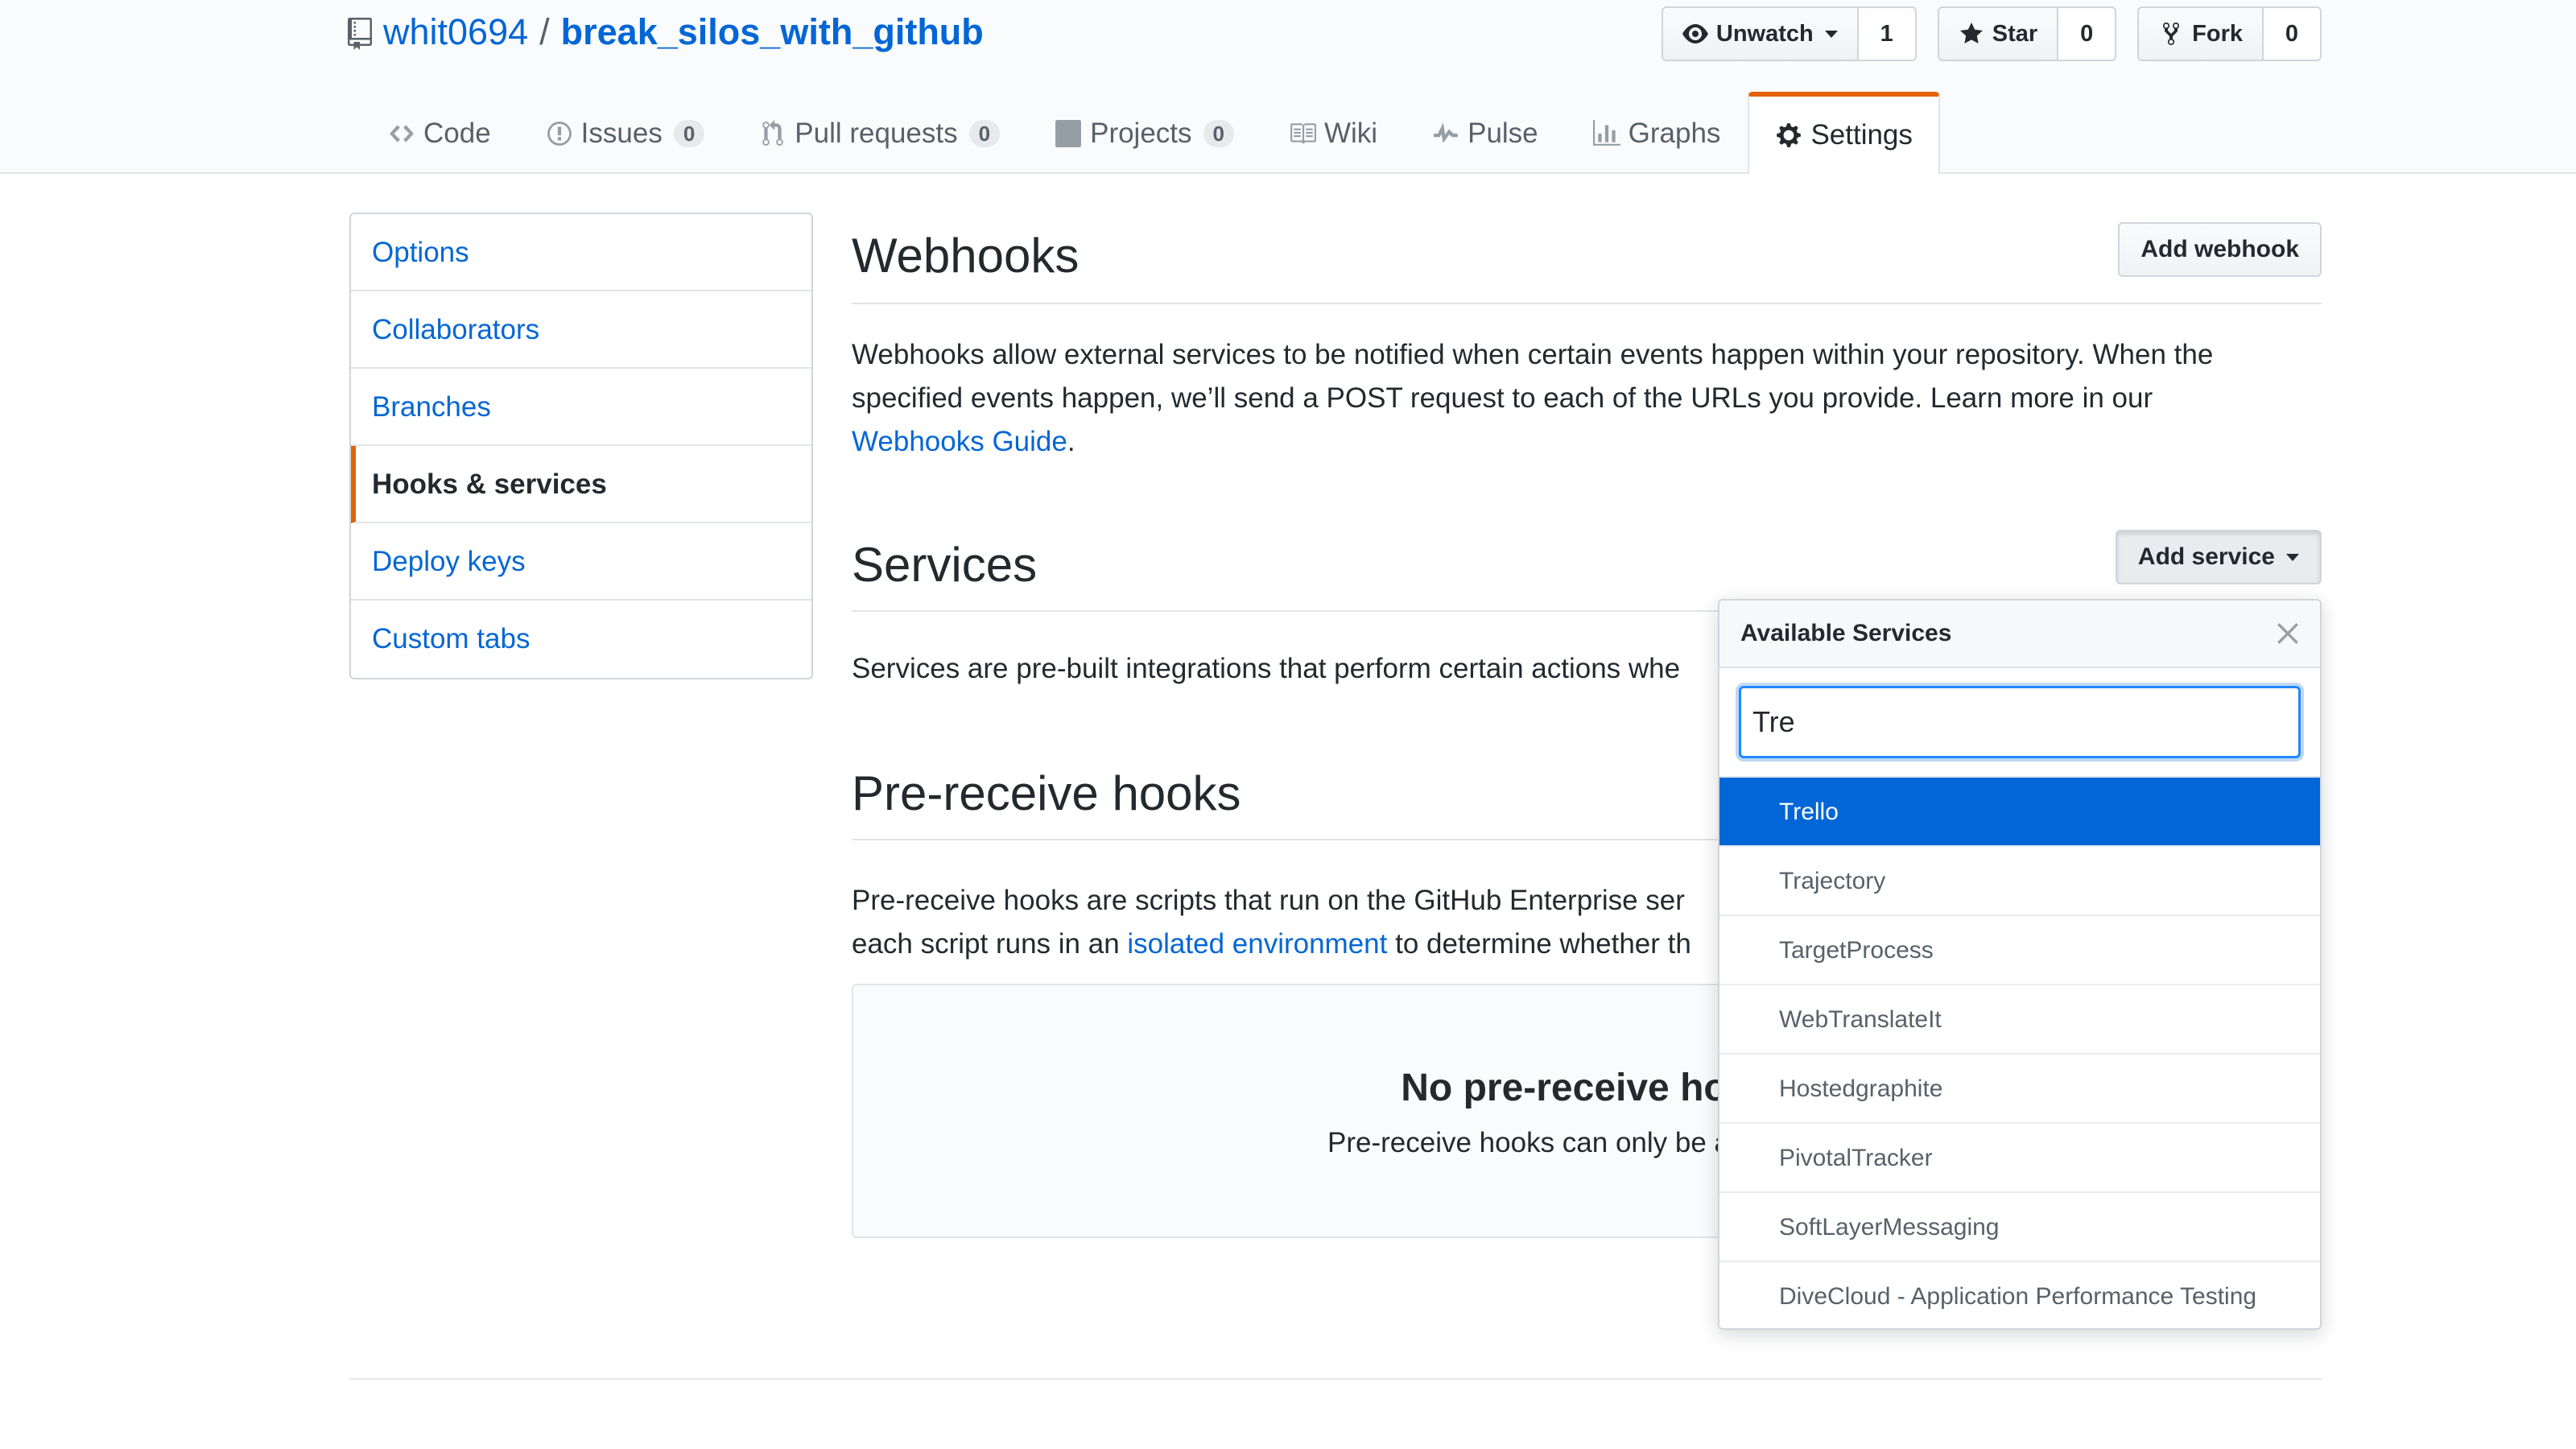 The image size is (2576, 1449). Describe the element at coordinates (1846, 633) in the screenshot. I see `dropdown-title: Available Services` at that location.